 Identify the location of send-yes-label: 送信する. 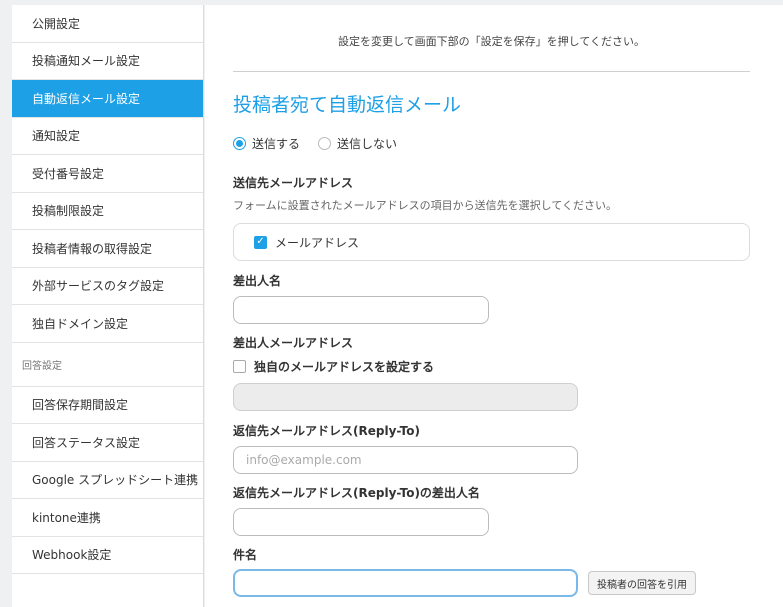
(276, 143).